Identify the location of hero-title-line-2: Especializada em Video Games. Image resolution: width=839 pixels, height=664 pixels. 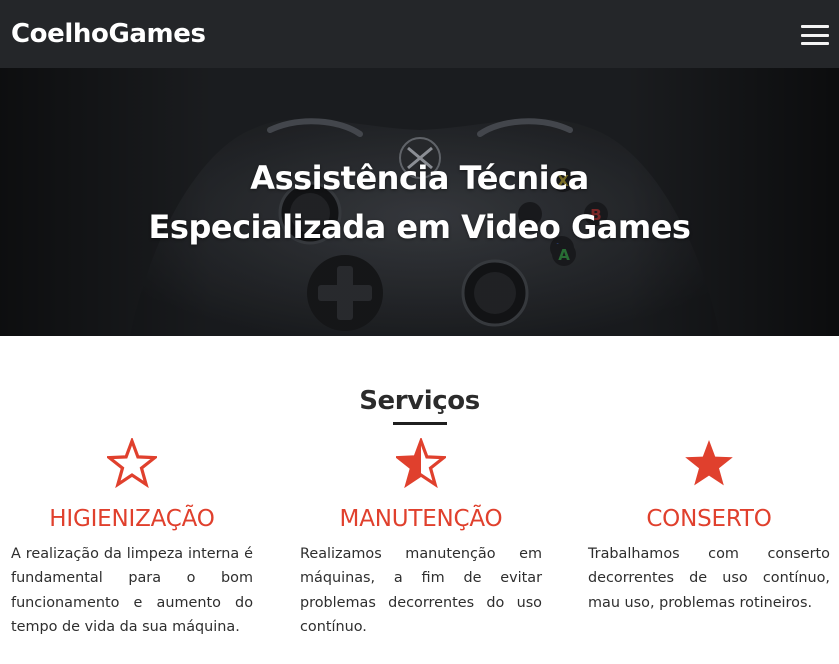
(419, 227).